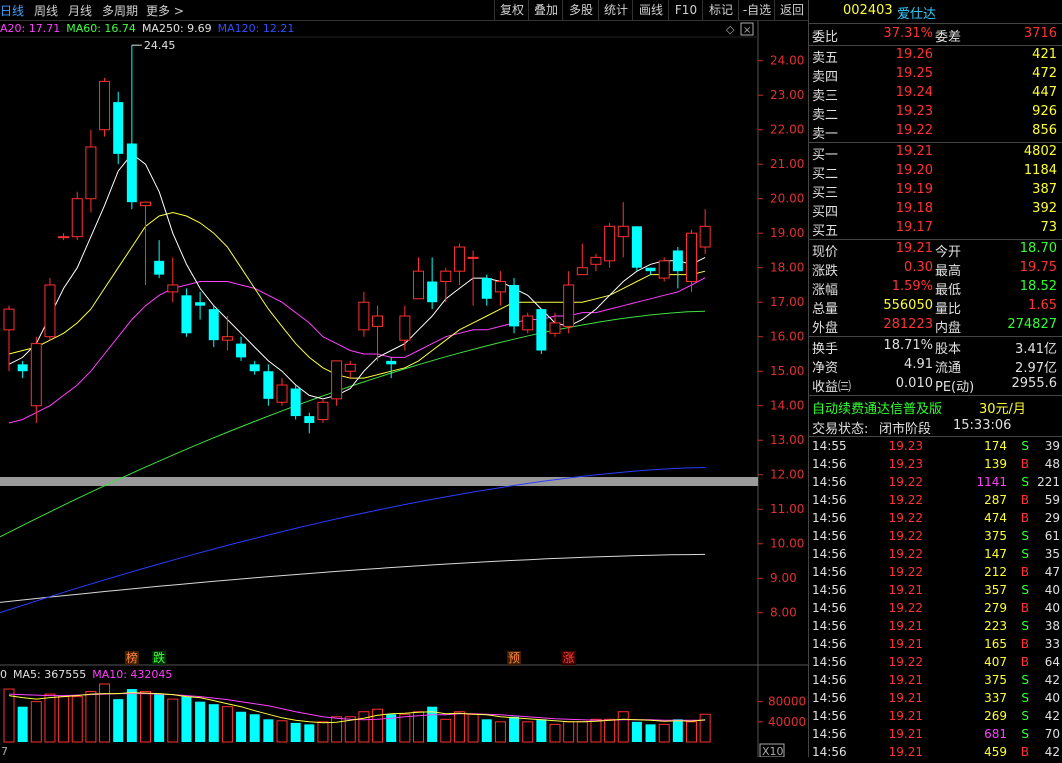  What do you see at coordinates (685, 10) in the screenshot?
I see `toolbar-button-5: F10` at bounding box center [685, 10].